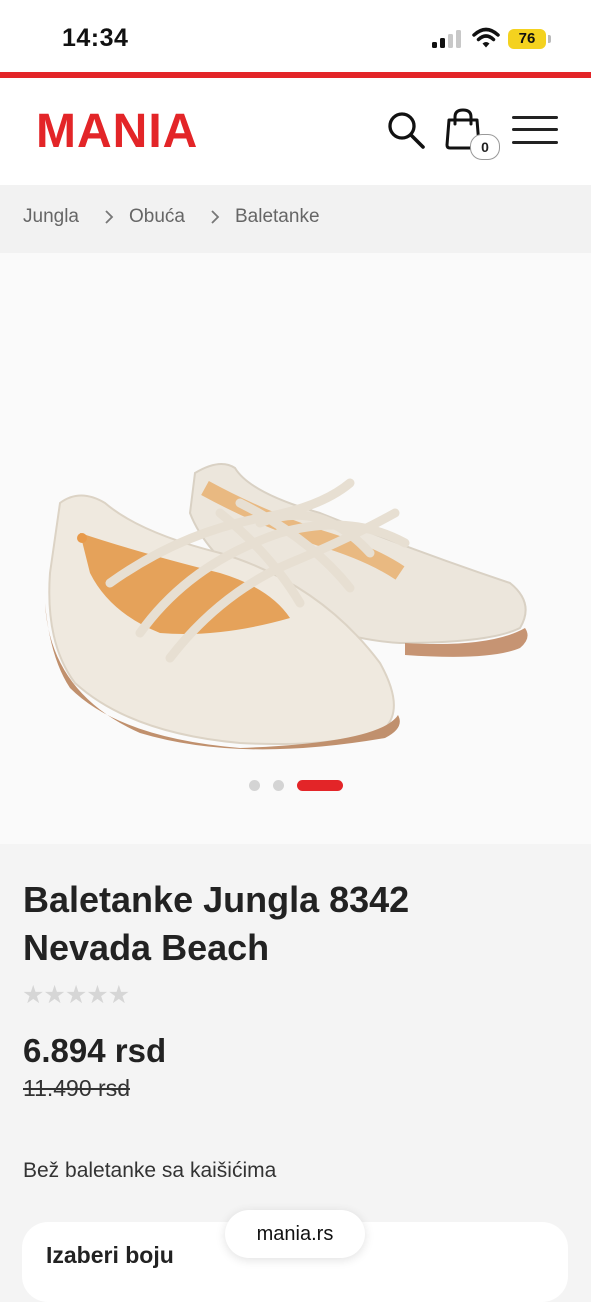  Describe the element at coordinates (406, 130) in the screenshot. I see `search-icon` at that location.